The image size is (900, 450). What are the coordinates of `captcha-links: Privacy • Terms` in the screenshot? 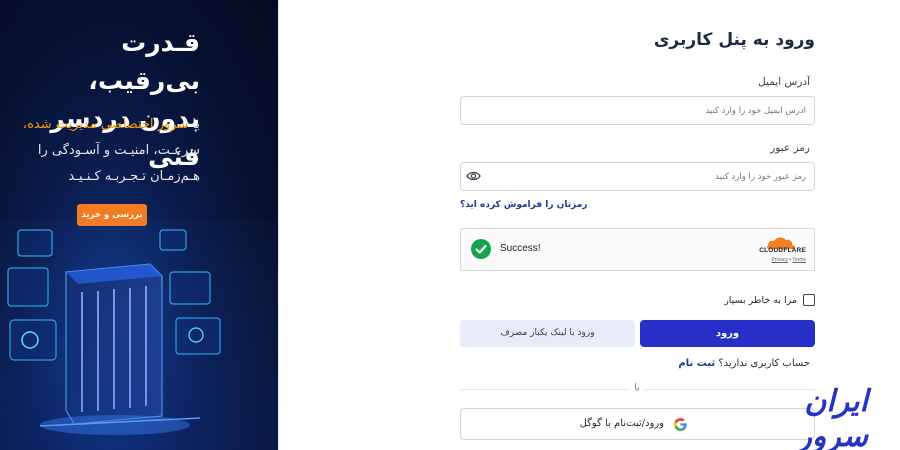 It's located at (789, 260).